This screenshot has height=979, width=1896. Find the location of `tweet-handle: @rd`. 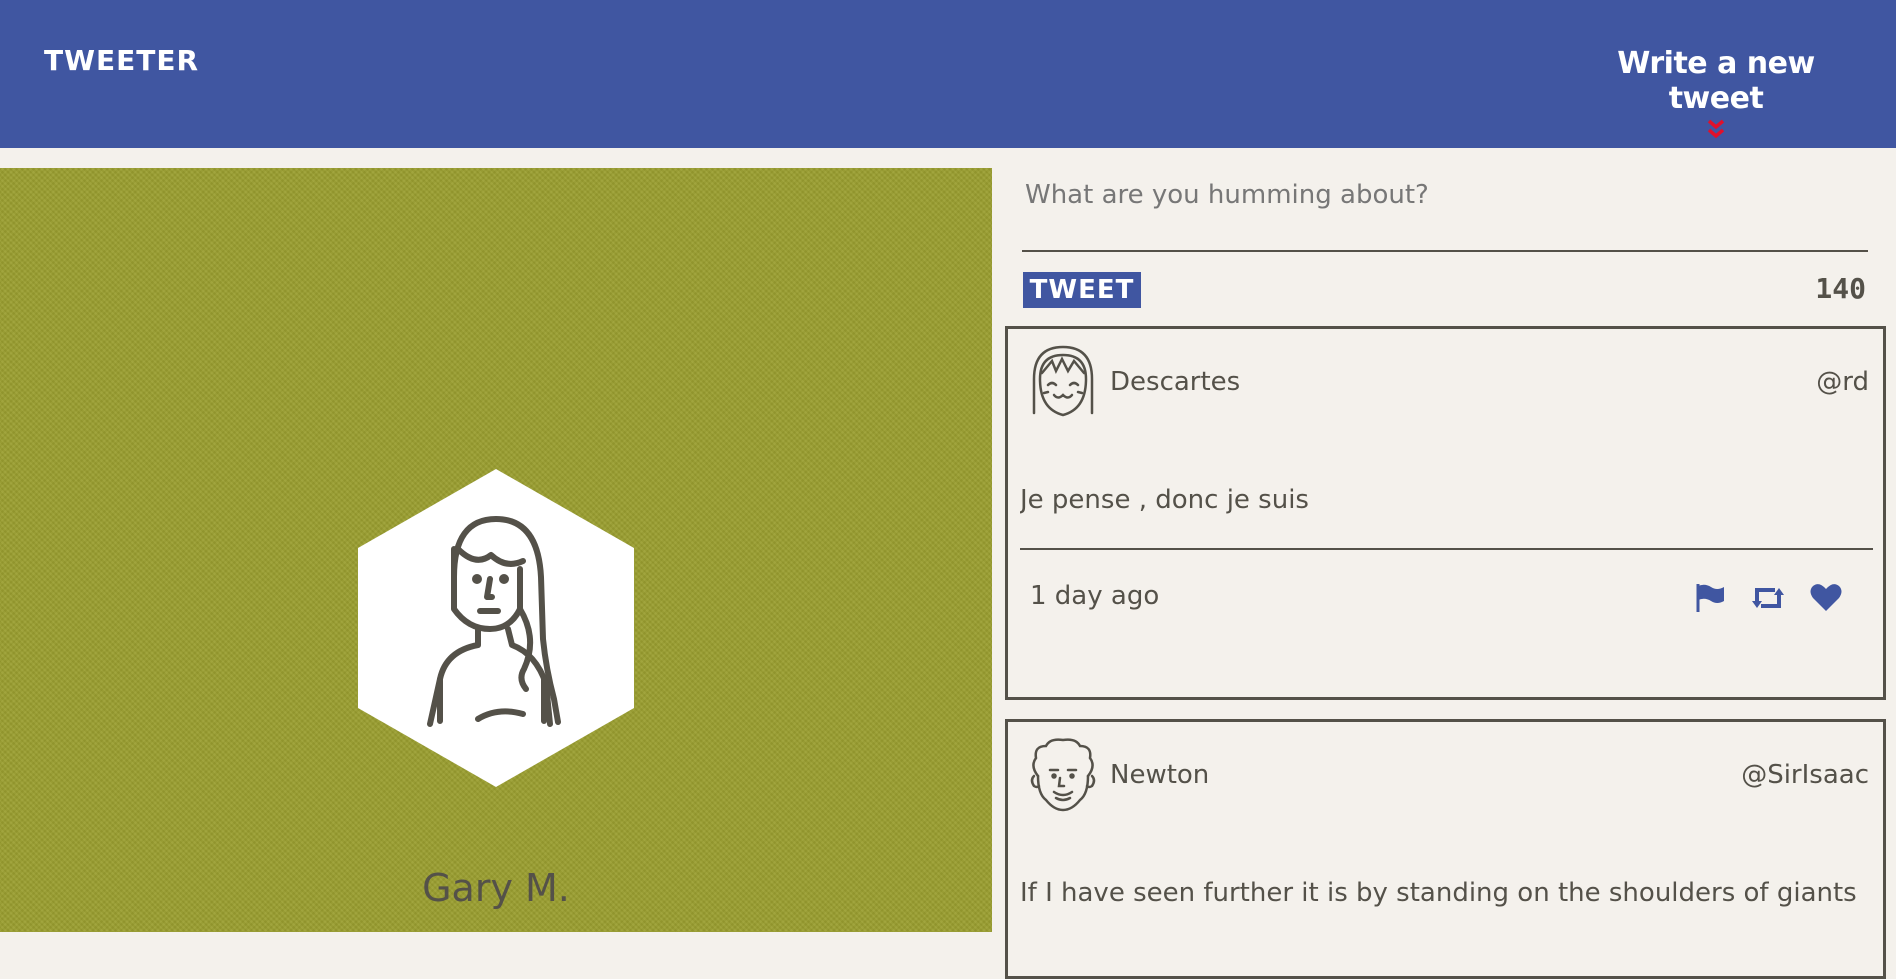

tweet-handle: @rd is located at coordinates (1842, 382).